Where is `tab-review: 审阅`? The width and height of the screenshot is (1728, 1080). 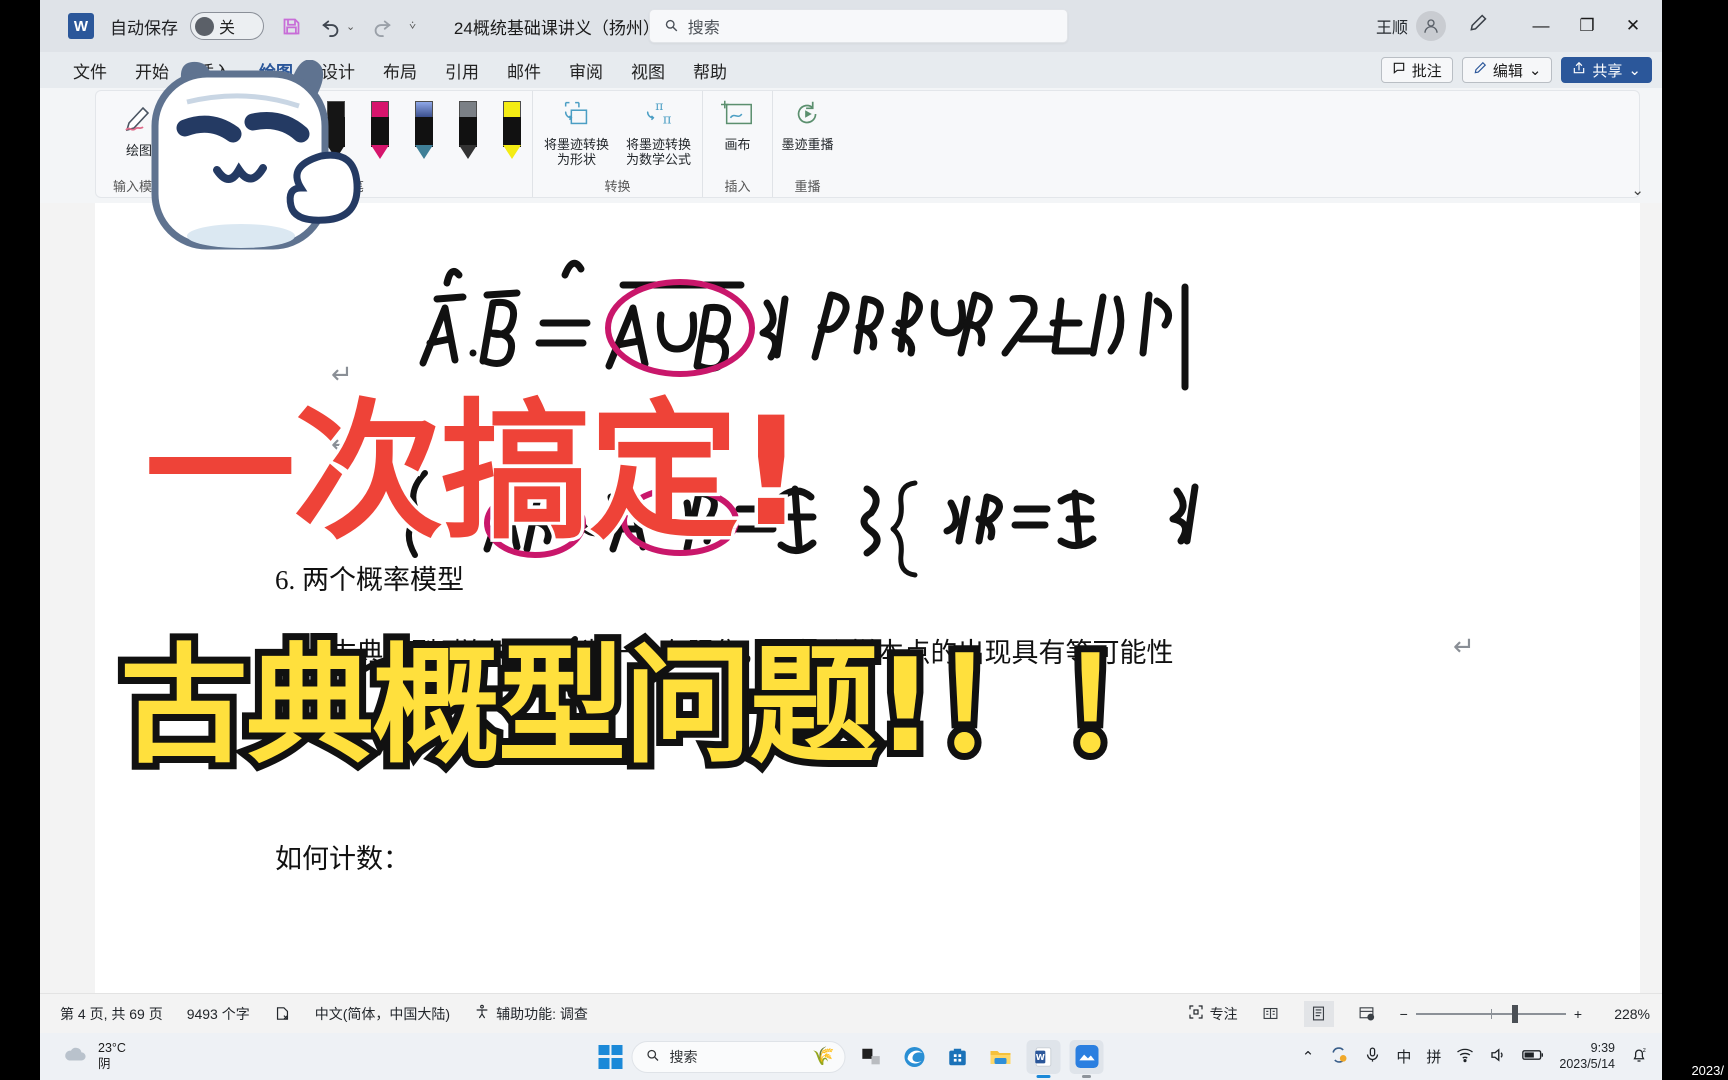
tab-review: 审阅 is located at coordinates (586, 70).